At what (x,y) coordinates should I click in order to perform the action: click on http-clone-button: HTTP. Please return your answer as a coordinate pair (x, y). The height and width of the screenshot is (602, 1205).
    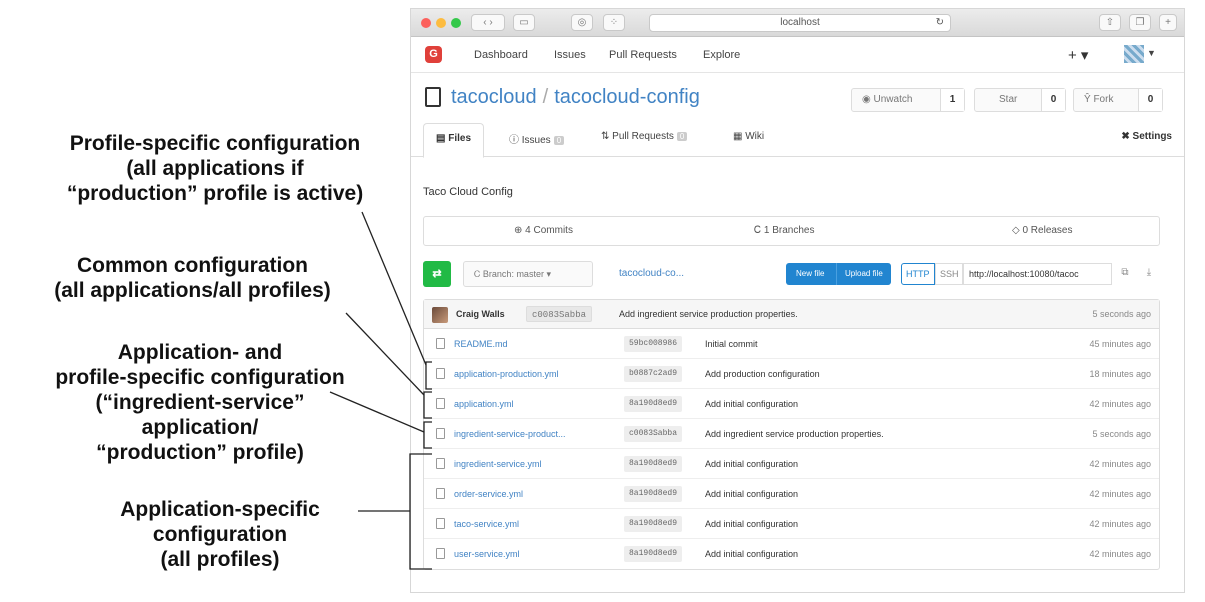
    Looking at the image, I should click on (918, 274).